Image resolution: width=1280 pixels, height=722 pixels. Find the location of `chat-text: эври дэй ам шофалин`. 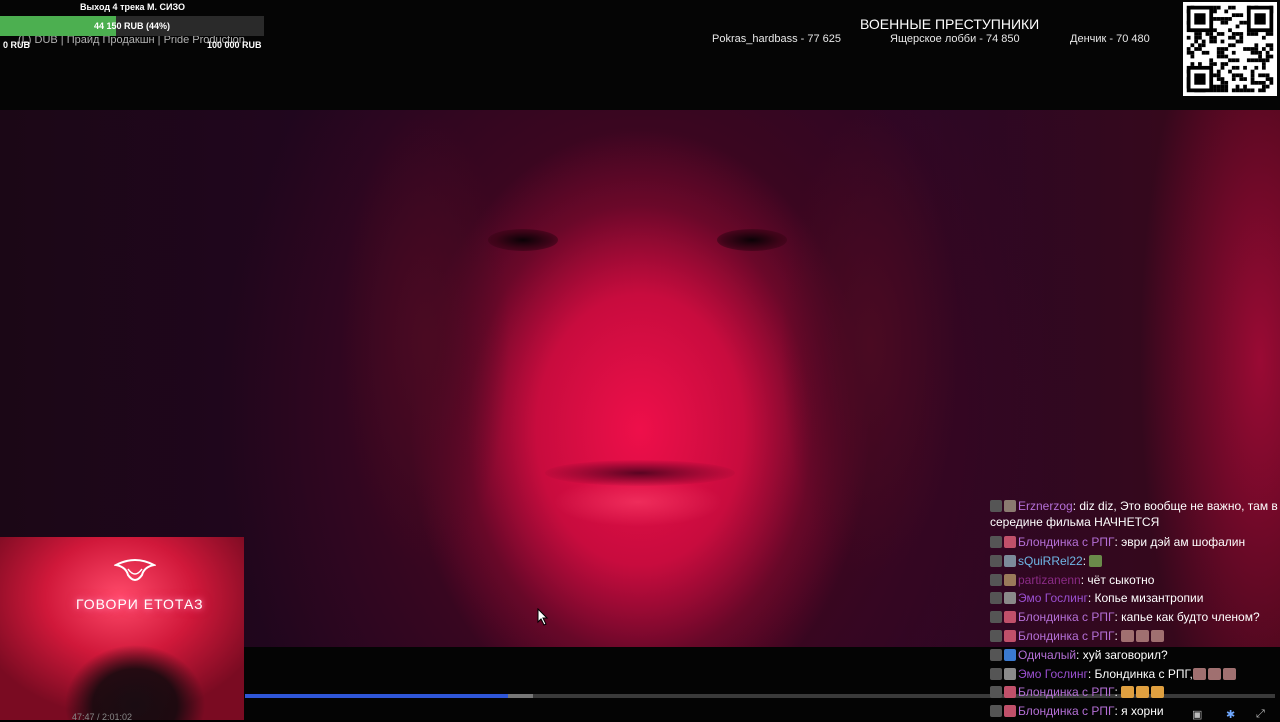

chat-text: эври дэй ам шофалин is located at coordinates (1183, 542).